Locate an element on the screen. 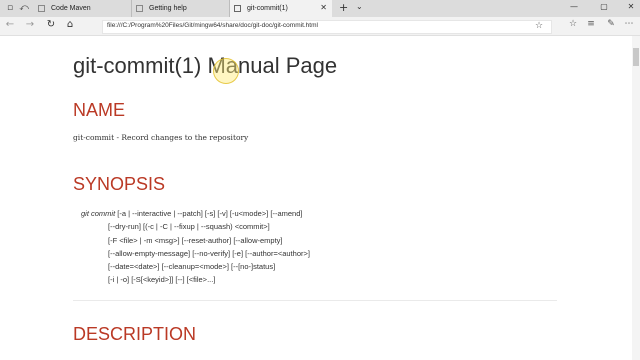  tab-title: Getting help is located at coordinates (168, 8).